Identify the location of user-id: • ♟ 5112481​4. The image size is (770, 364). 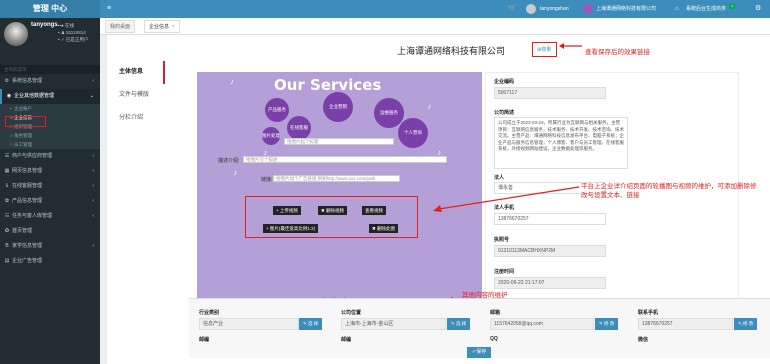
(72, 32).